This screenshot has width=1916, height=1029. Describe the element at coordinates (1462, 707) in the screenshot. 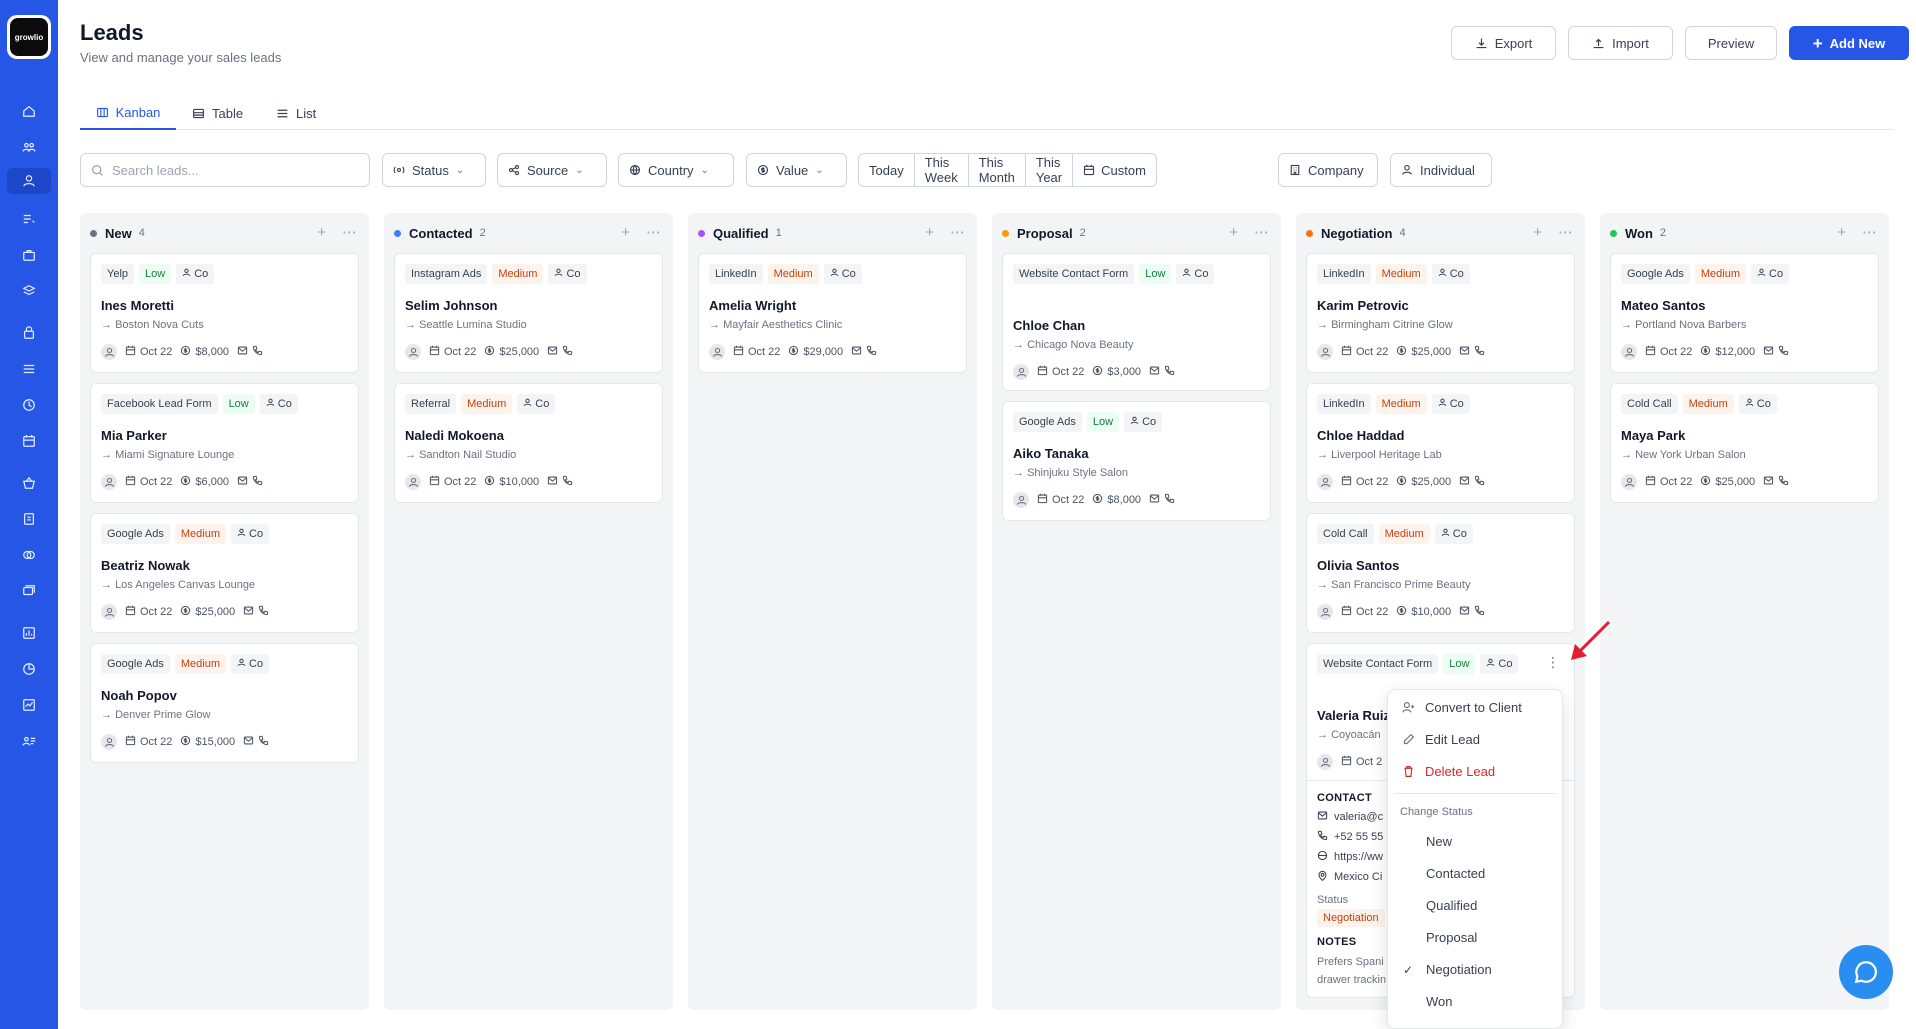

I see `convert-to-client-item: Convert to Client` at that location.